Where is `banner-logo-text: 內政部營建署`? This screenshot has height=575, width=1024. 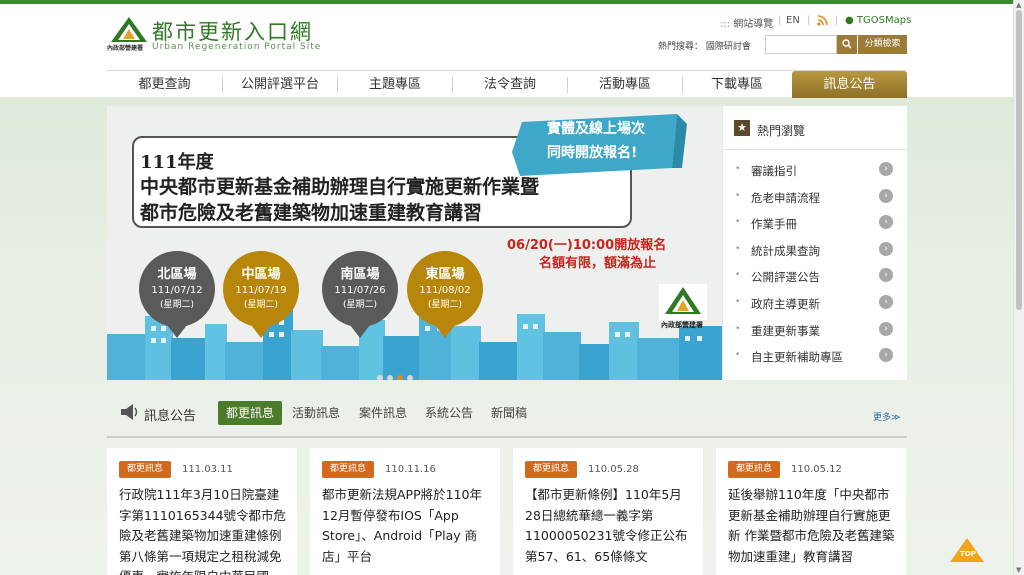
banner-logo-text: 內政部營建署 is located at coordinates (682, 325).